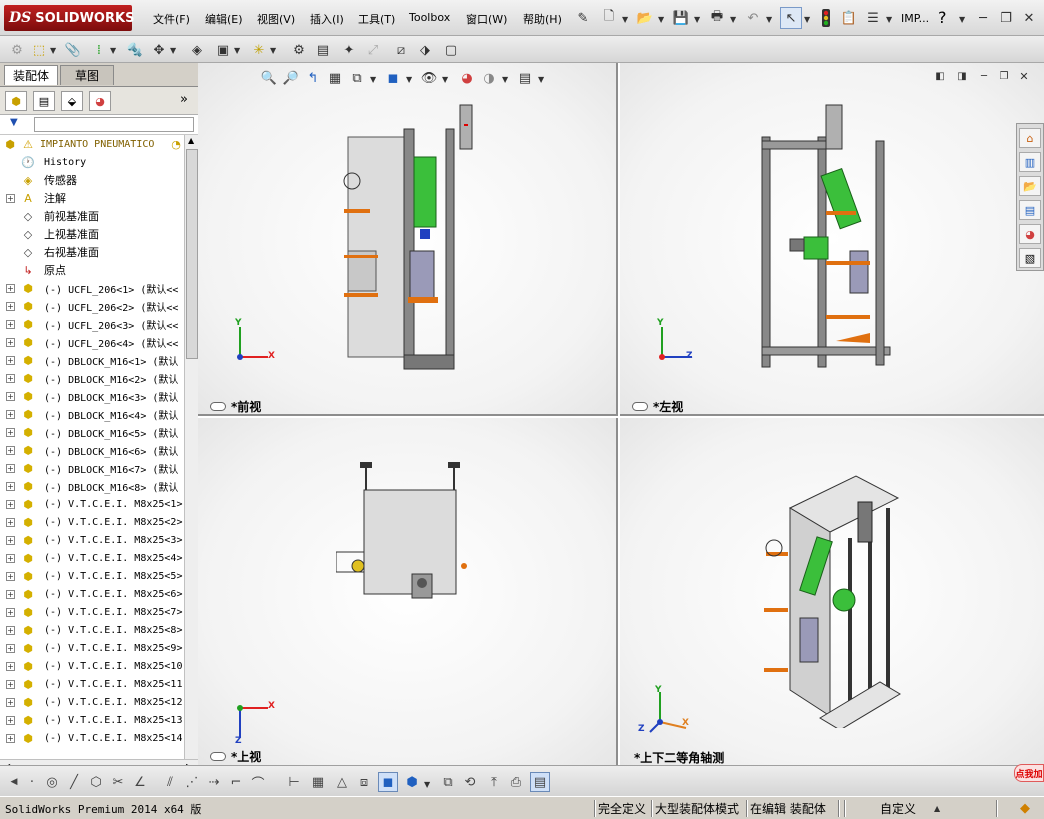 The width and height of the screenshot is (1044, 819). Describe the element at coordinates (100, 101) in the screenshot. I see `display-manager-icon: ◕` at that location.